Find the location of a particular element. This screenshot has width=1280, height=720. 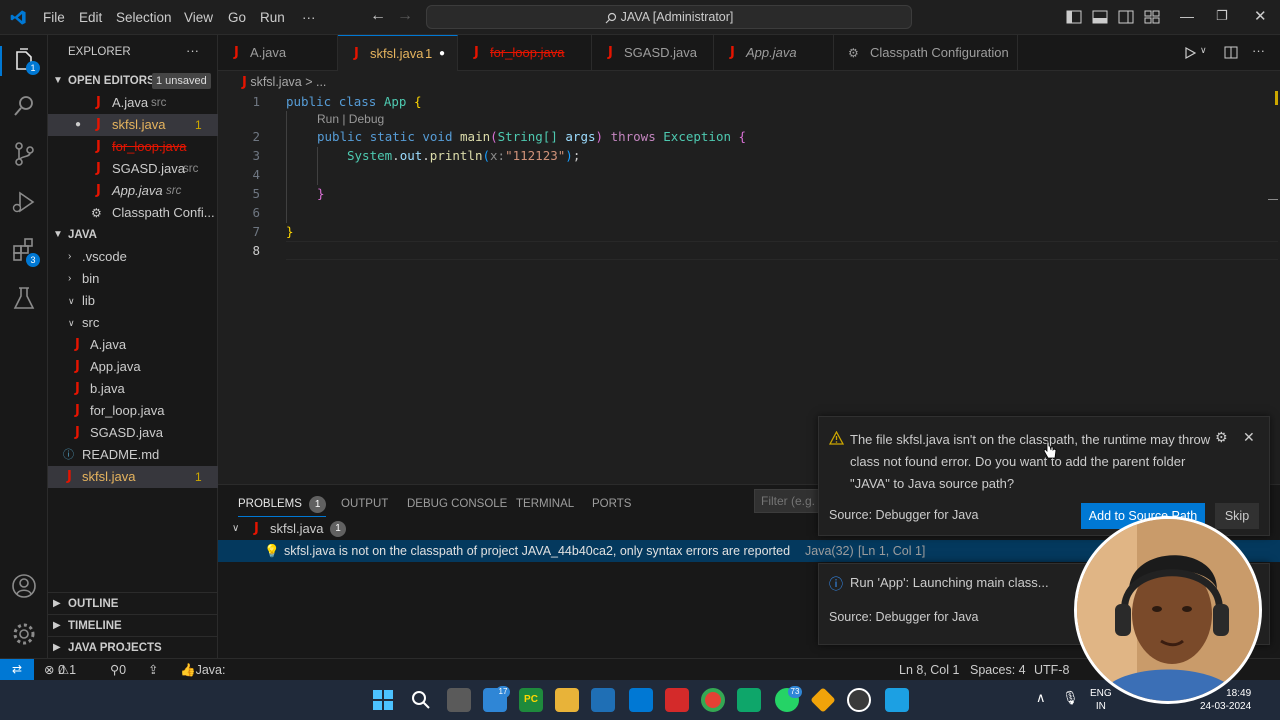

tree-folder: › bin is located at coordinates (133, 279).